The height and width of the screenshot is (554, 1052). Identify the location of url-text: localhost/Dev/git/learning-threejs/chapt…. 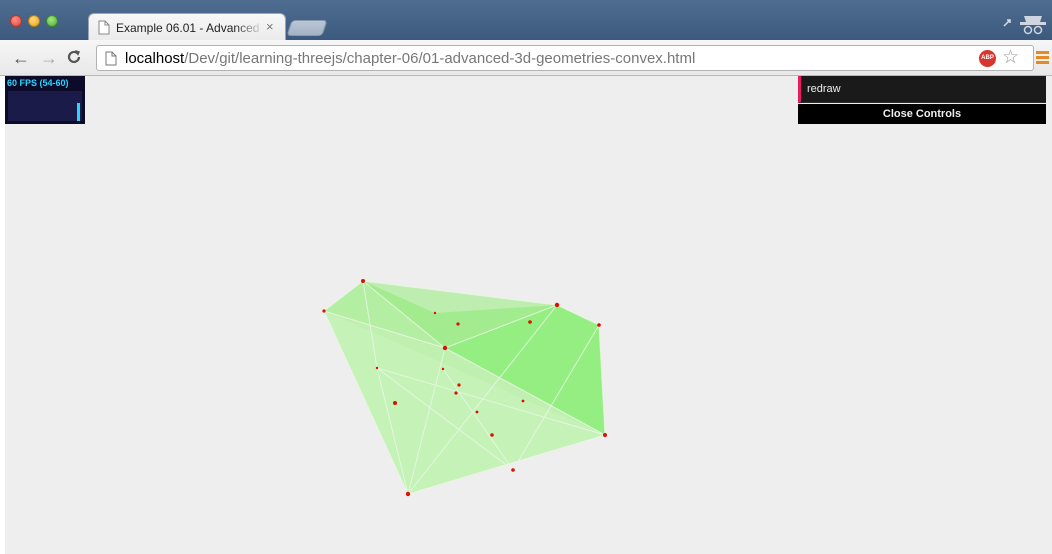
(410, 58).